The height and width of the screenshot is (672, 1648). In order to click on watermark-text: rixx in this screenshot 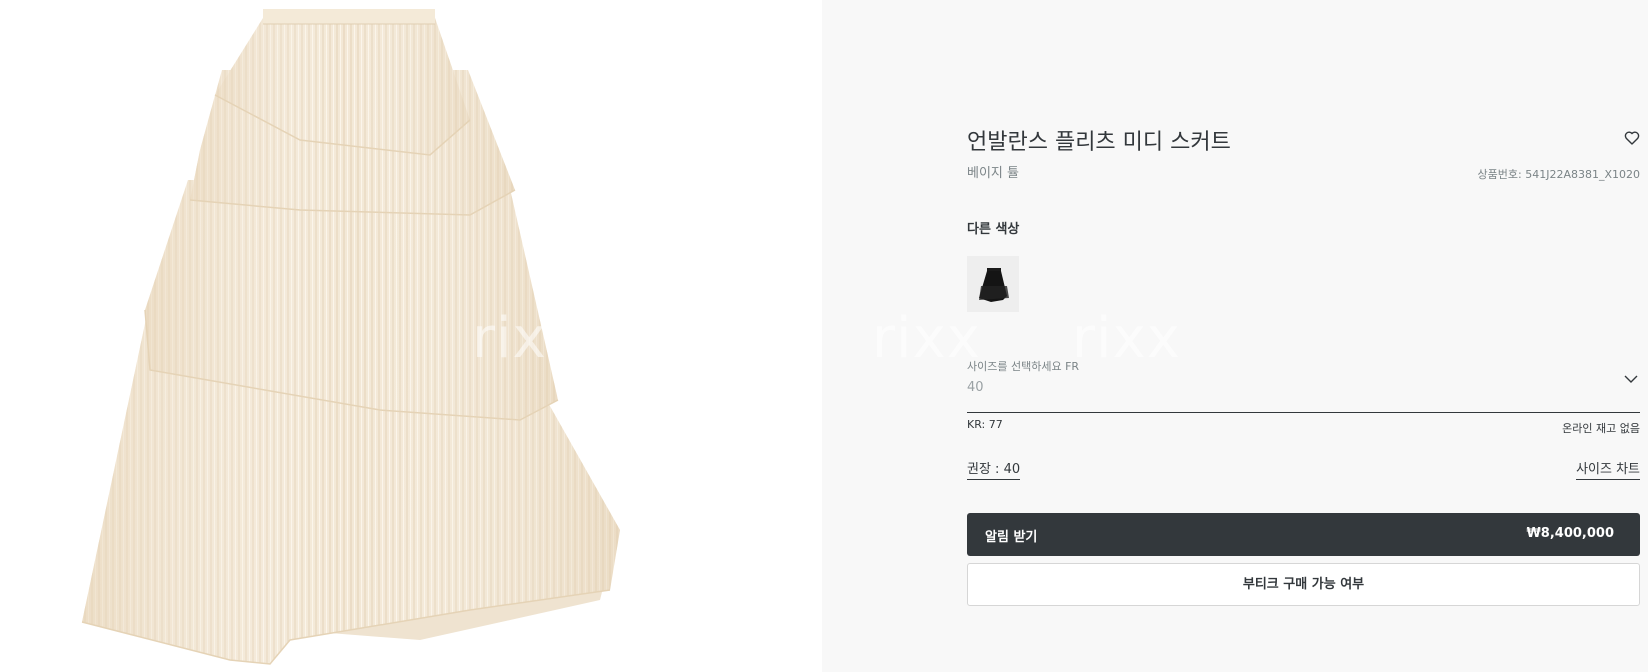, I will do `click(926, 338)`.